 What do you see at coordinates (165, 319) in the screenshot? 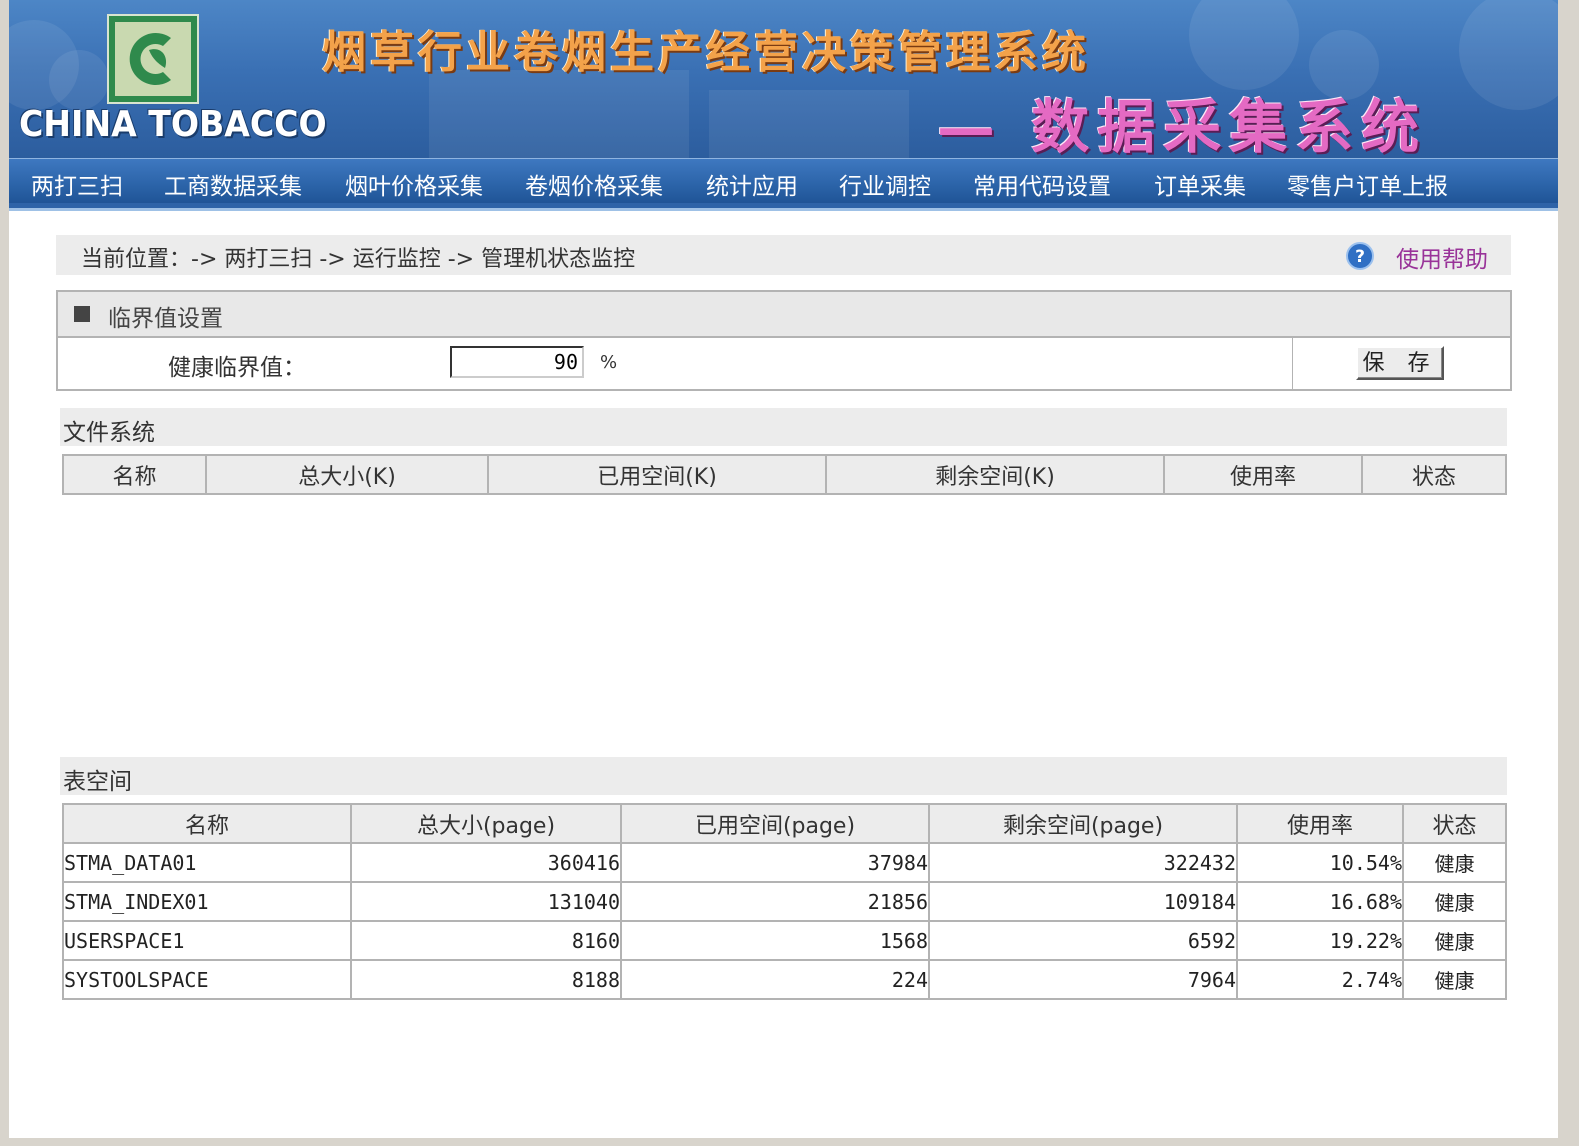
I see `threshold-panel-title: 临界值设置` at bounding box center [165, 319].